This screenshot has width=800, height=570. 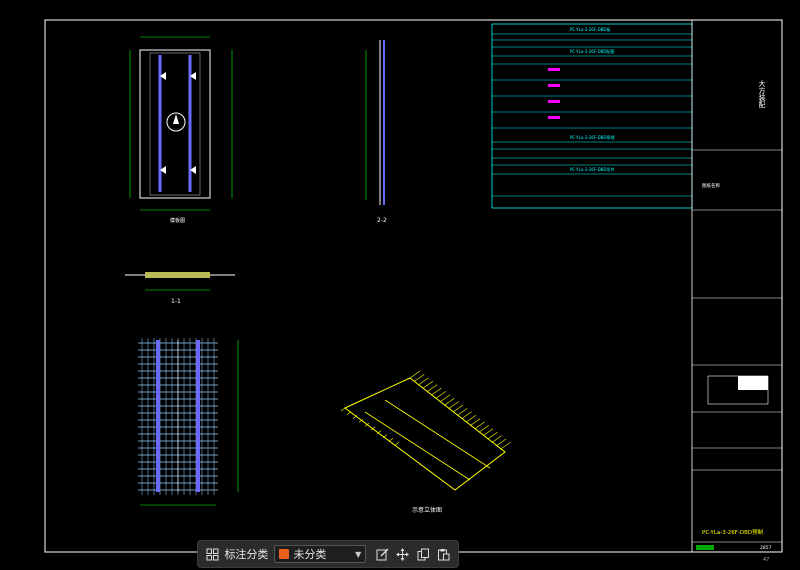 I want to click on grid-icon, so click(x=212, y=554).